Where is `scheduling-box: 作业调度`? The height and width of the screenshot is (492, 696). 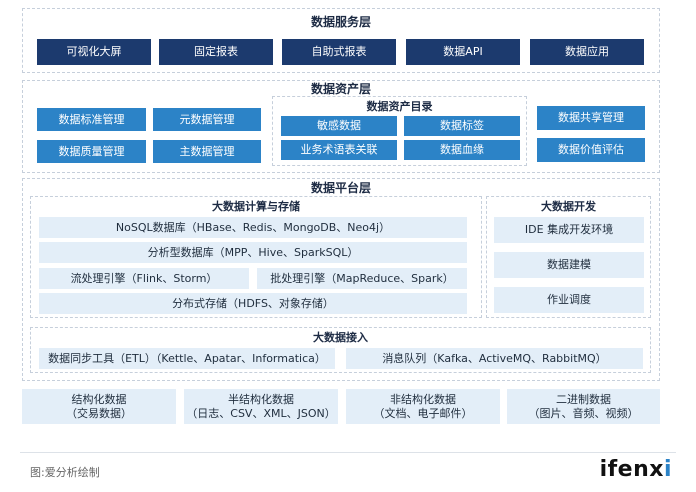 scheduling-box: 作业调度 is located at coordinates (569, 300).